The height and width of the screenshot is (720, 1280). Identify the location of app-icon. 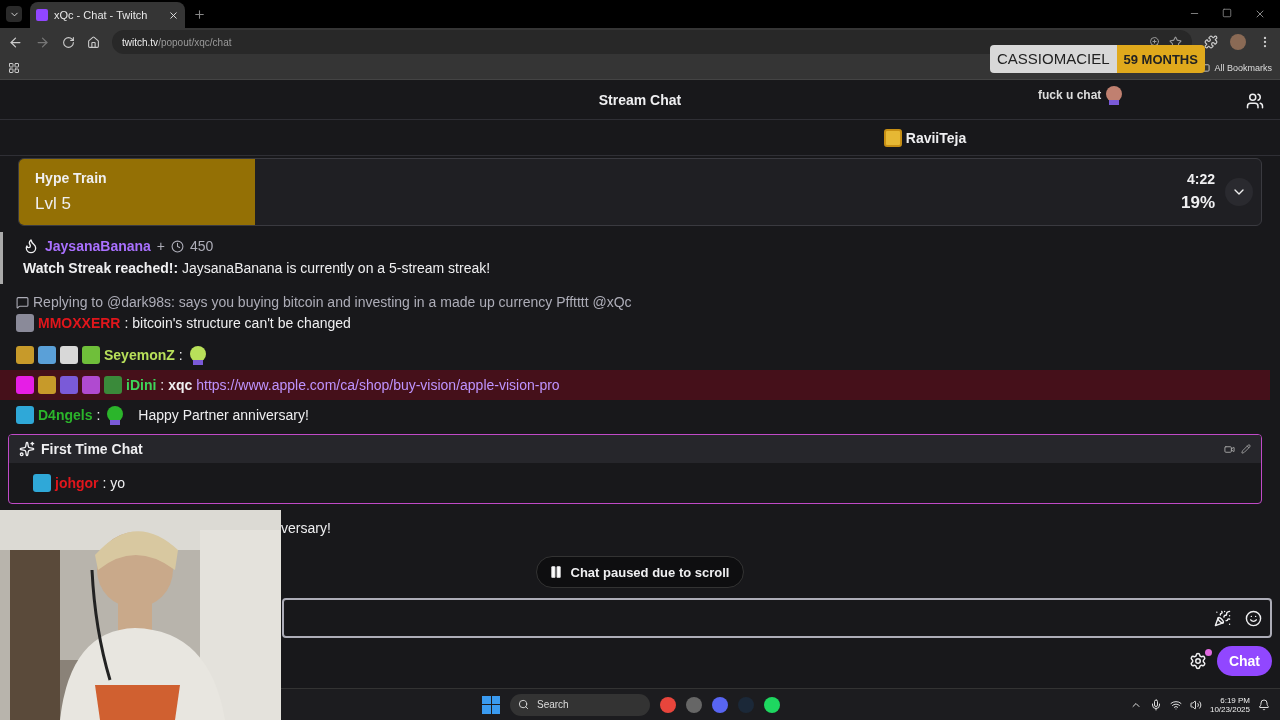
(694, 704).